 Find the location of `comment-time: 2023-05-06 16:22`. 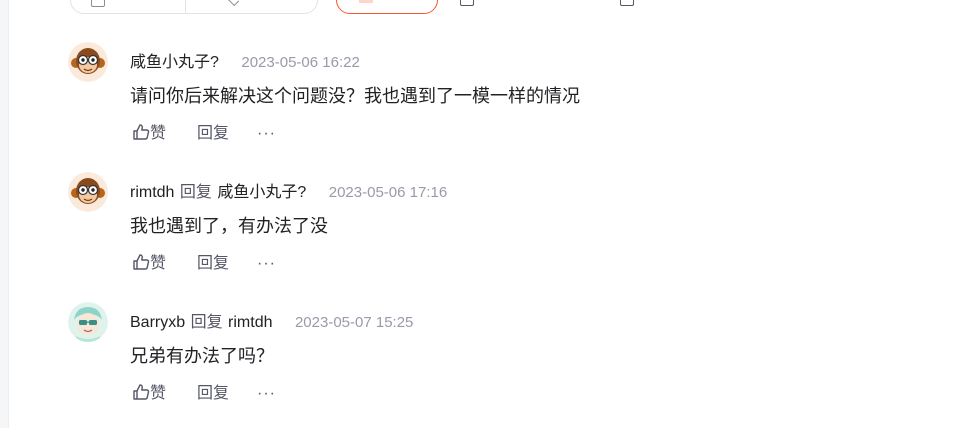

comment-time: 2023-05-06 16:22 is located at coordinates (300, 62).